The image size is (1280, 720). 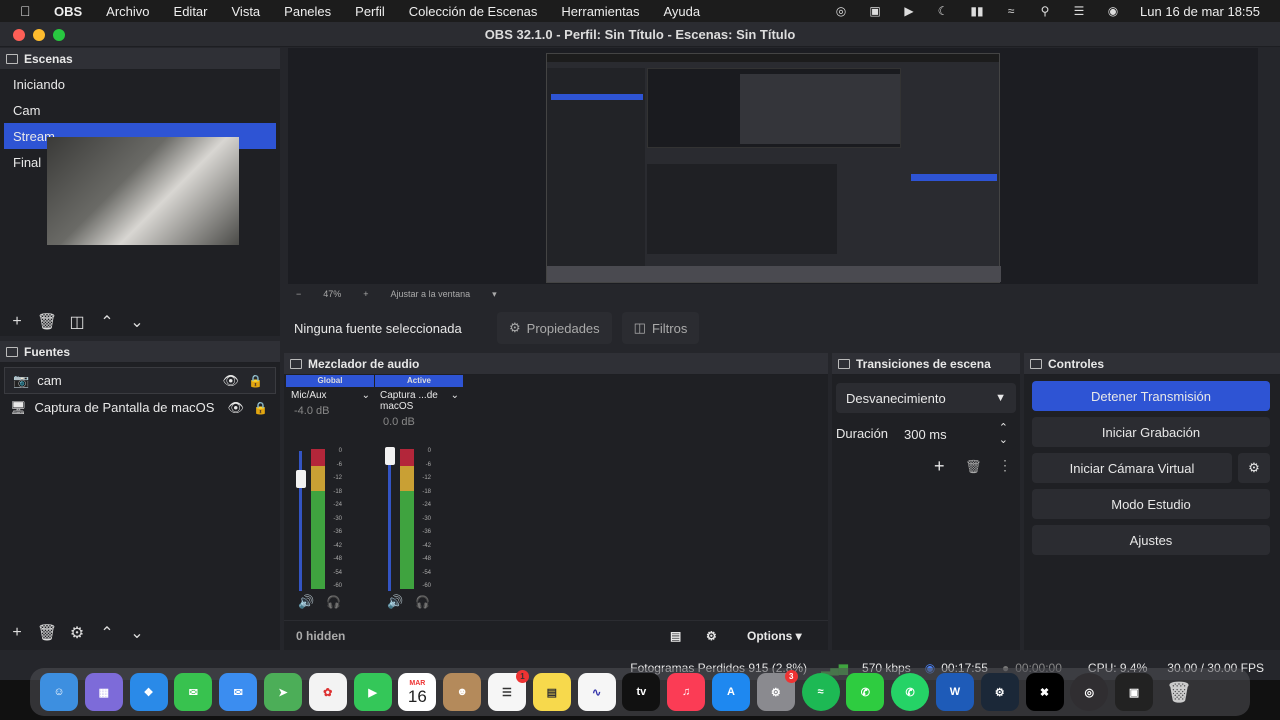 I want to click on start-virtual-camera-button: Iniciar Cámara Virtual, so click(x=1132, y=468).